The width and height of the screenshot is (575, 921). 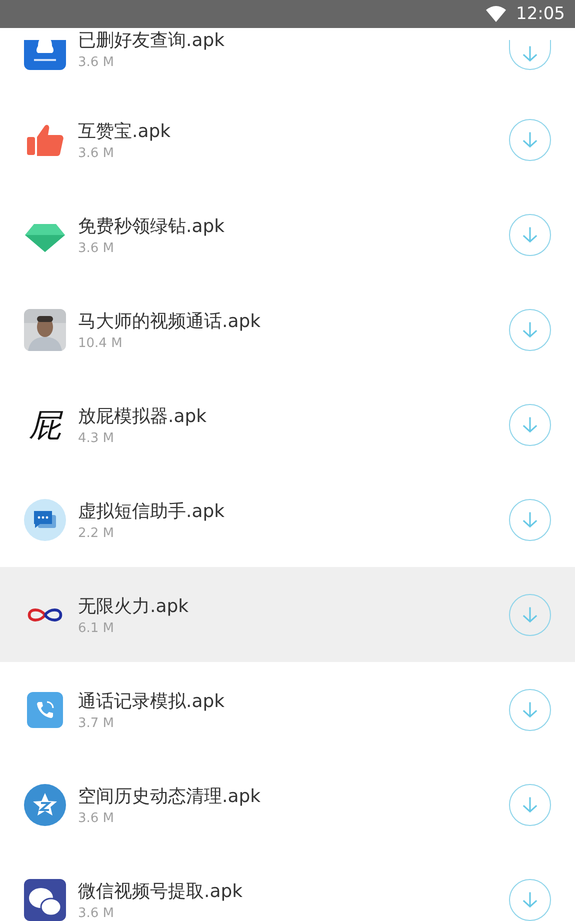 I want to click on file-row: 空间历史动态清理.apk 3.6 M, so click(x=287, y=804).